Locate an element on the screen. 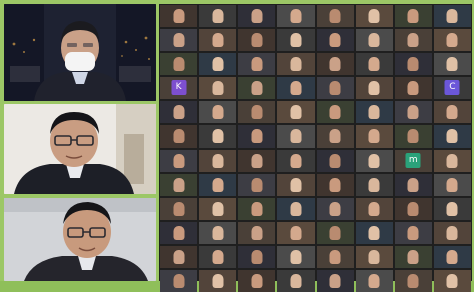 This screenshot has height=292, width=474. participant-video-thumbnail is located at coordinates (179, 16).